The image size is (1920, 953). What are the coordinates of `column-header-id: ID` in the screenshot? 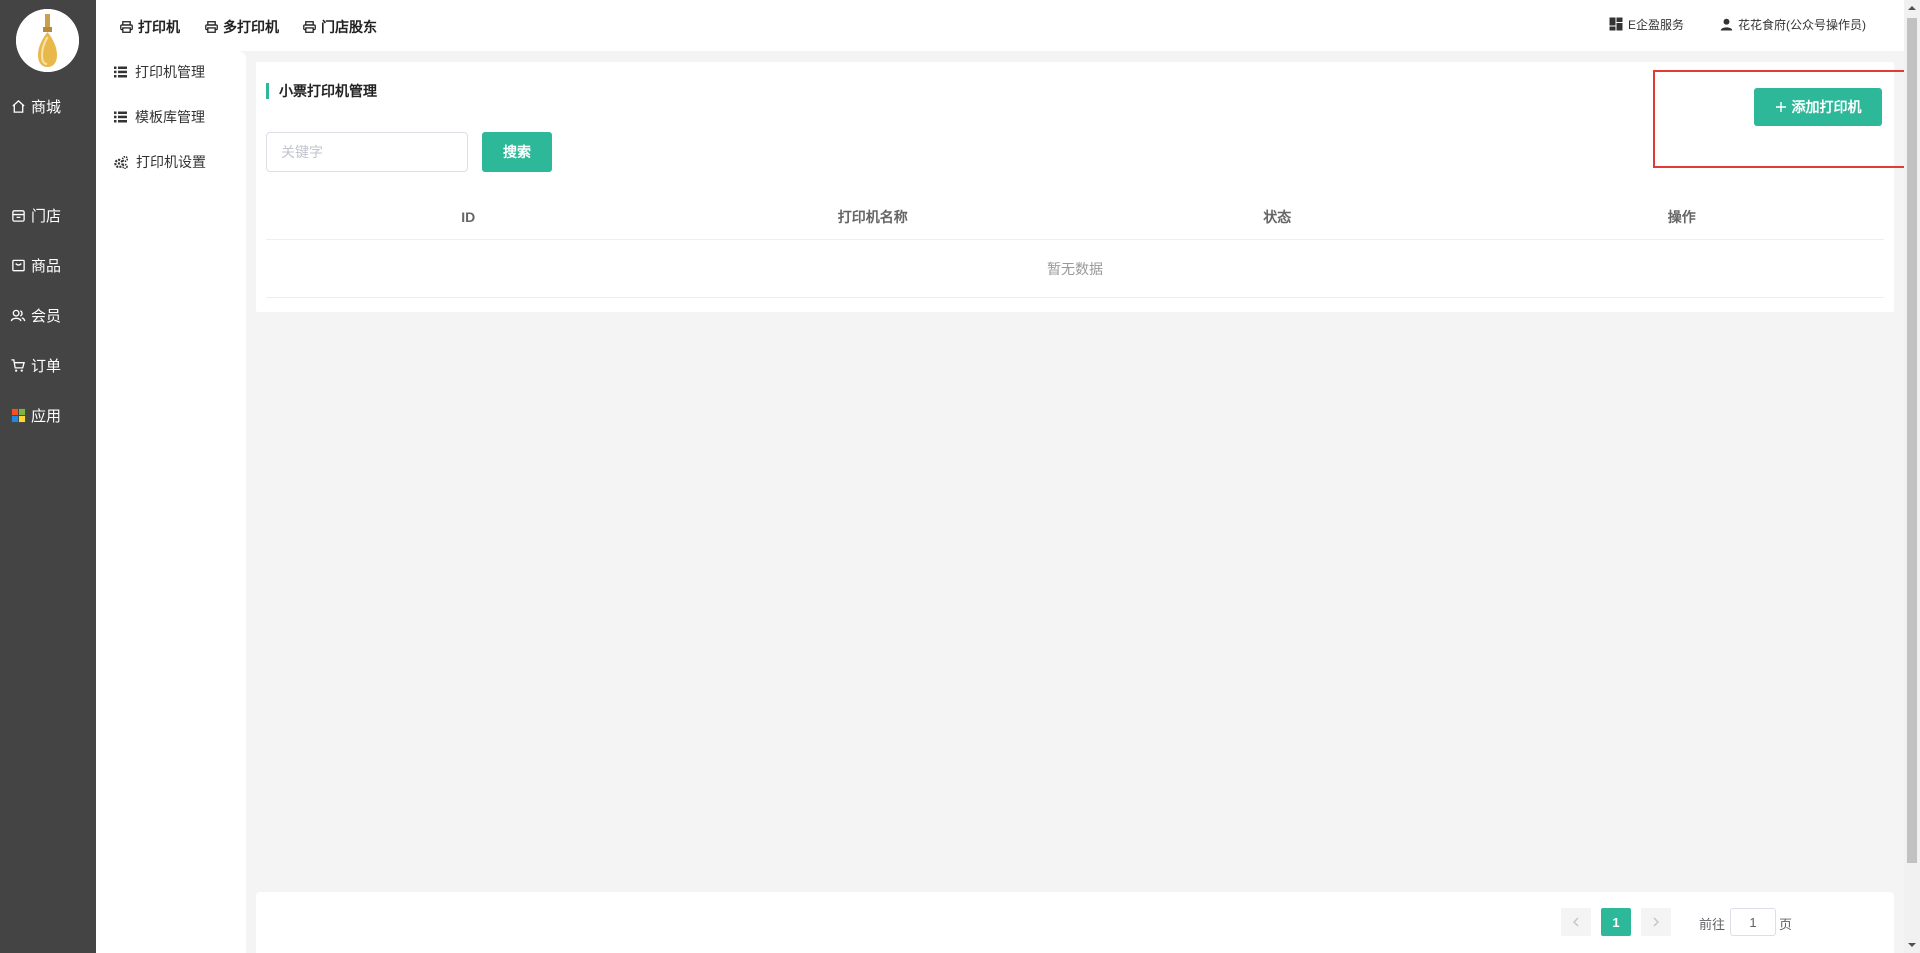 It's located at (468, 216).